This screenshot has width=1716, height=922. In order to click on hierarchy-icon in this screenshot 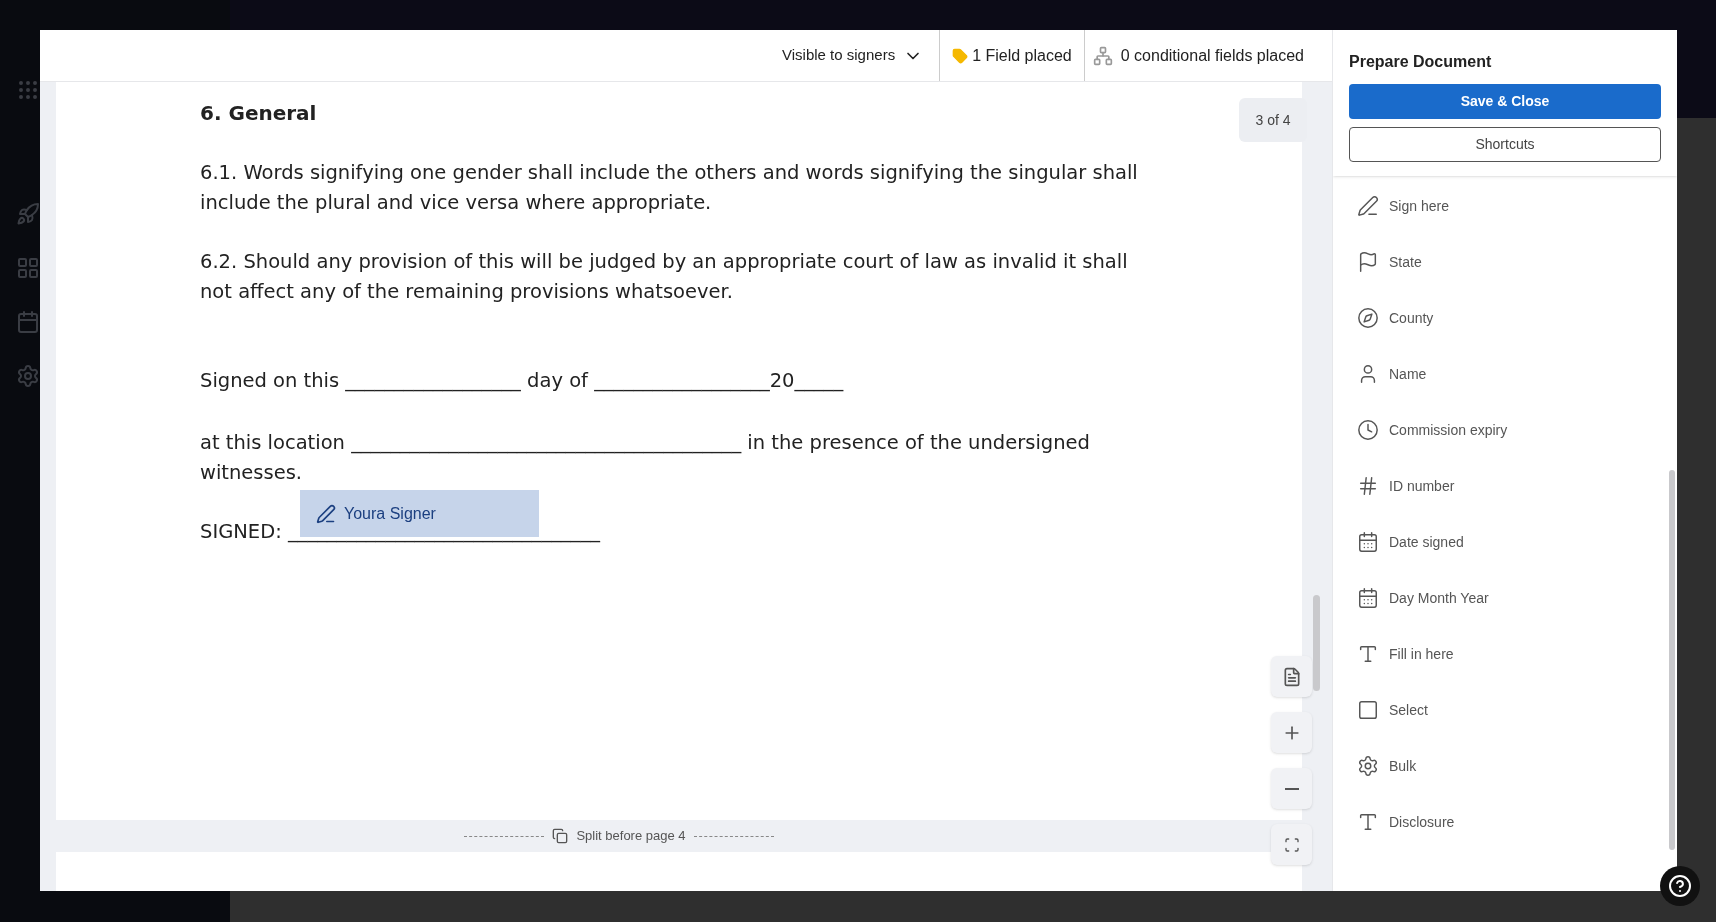, I will do `click(1102, 55)`.